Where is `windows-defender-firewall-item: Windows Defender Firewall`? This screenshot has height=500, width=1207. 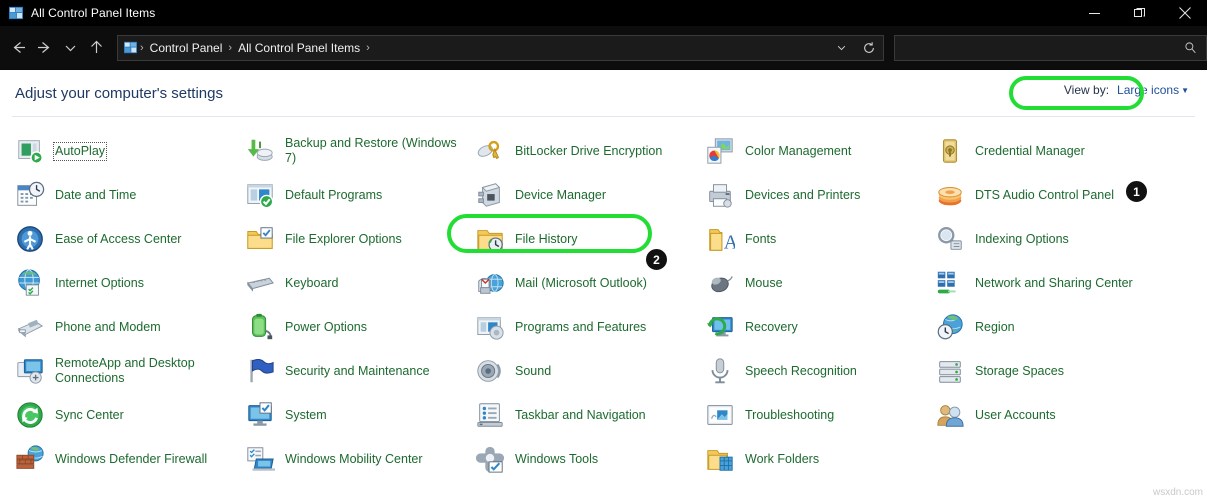 windows-defender-firewall-item: Windows Defender Firewall is located at coordinates (129, 459).